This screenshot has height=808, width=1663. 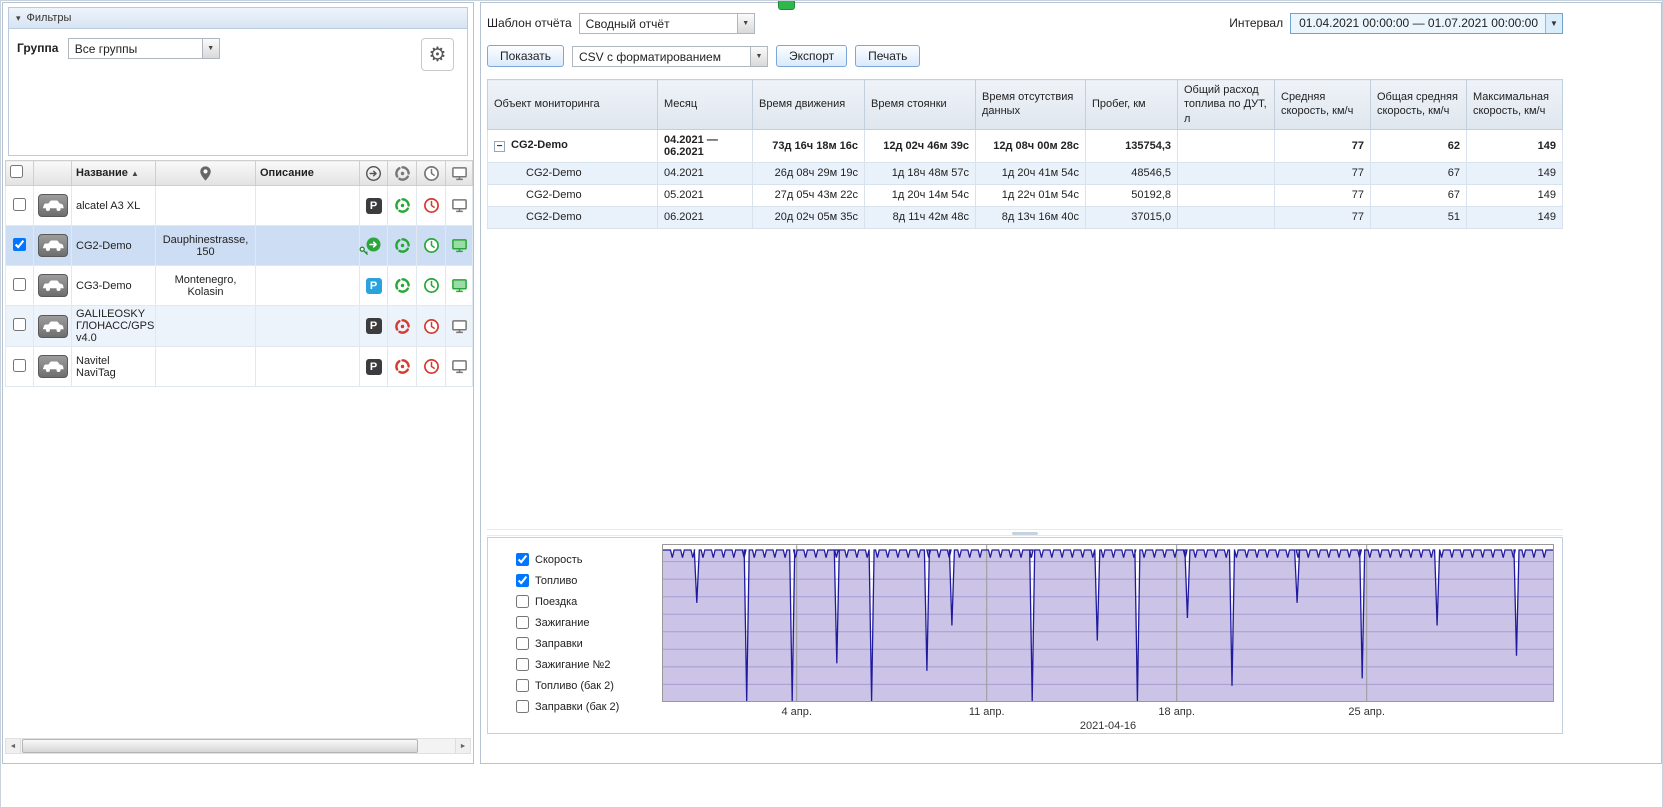 I want to click on vehicle-location, so click(x=205, y=205).